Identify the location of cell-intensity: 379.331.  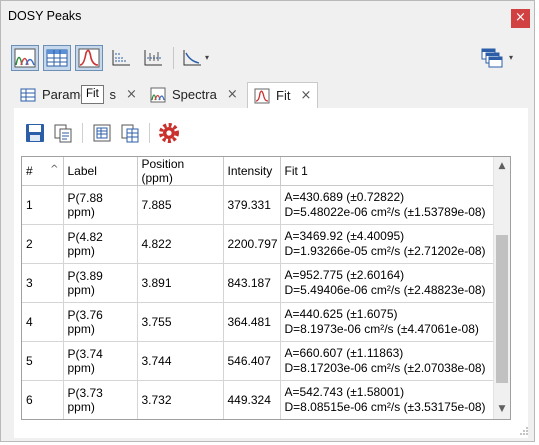
(252, 205).